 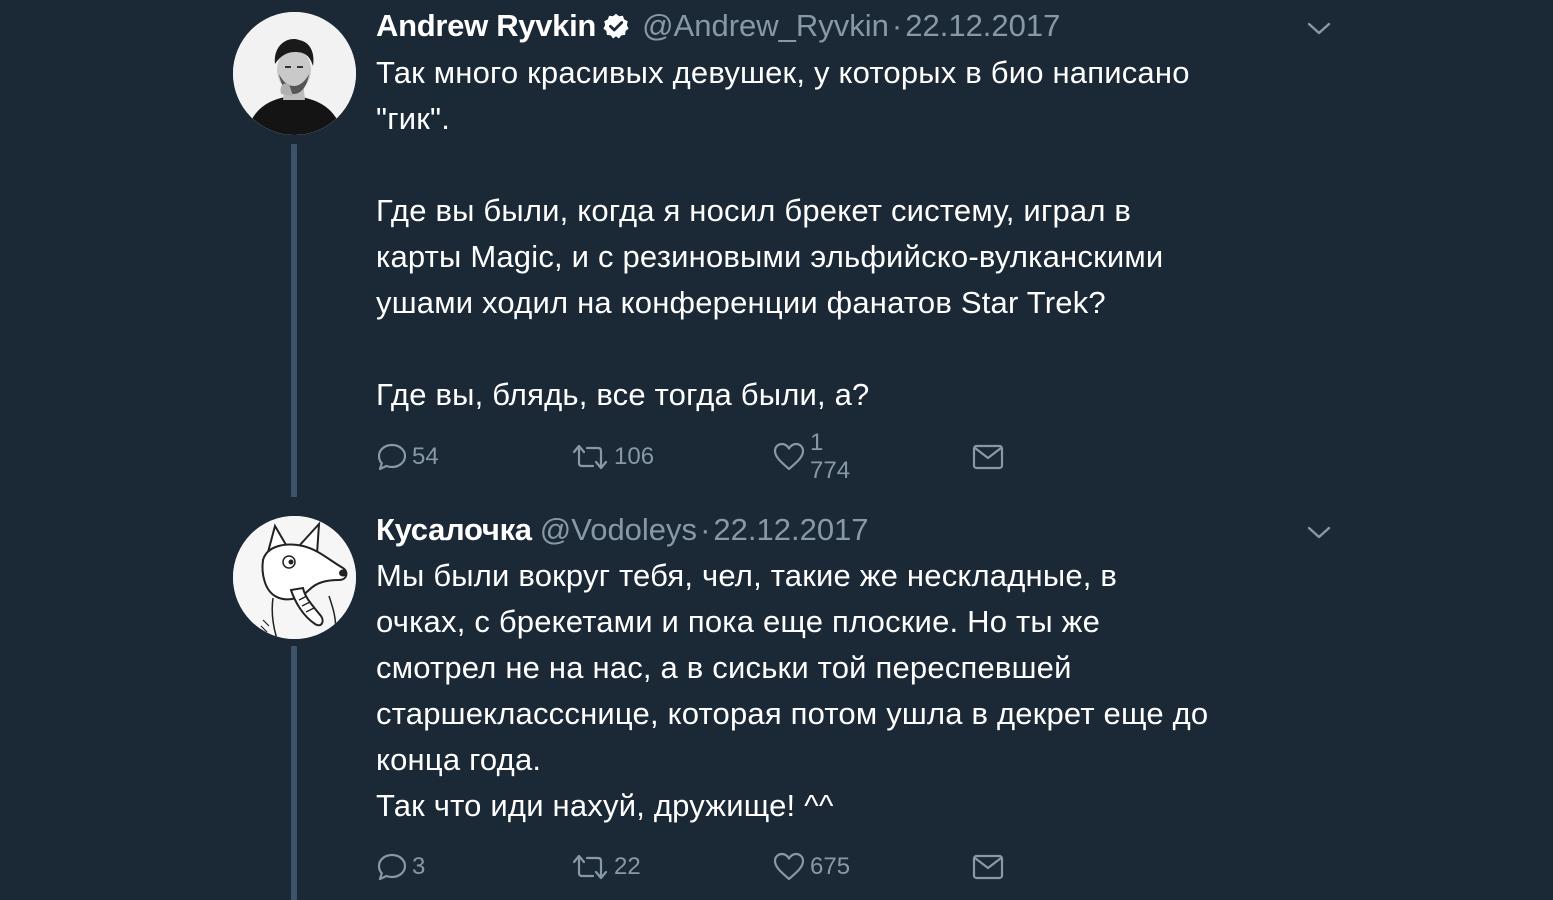 I want to click on reply-button: 3, so click(x=400, y=867).